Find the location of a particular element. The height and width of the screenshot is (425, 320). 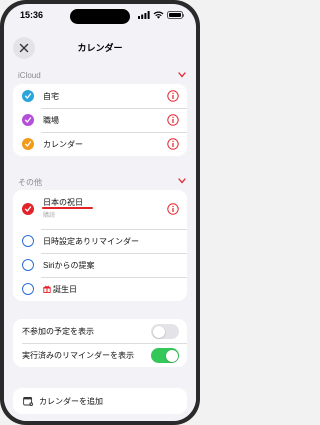

calendar-row-holidays: 日本の祝日 購読 is located at coordinates (100, 209).